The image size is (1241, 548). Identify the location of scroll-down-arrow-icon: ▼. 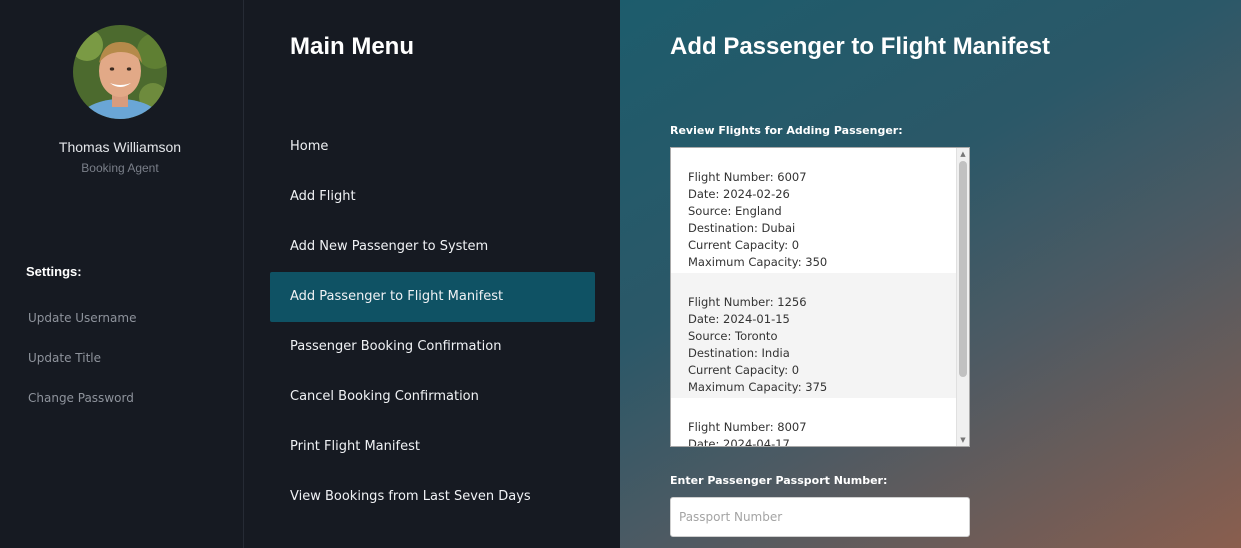
(963, 440).